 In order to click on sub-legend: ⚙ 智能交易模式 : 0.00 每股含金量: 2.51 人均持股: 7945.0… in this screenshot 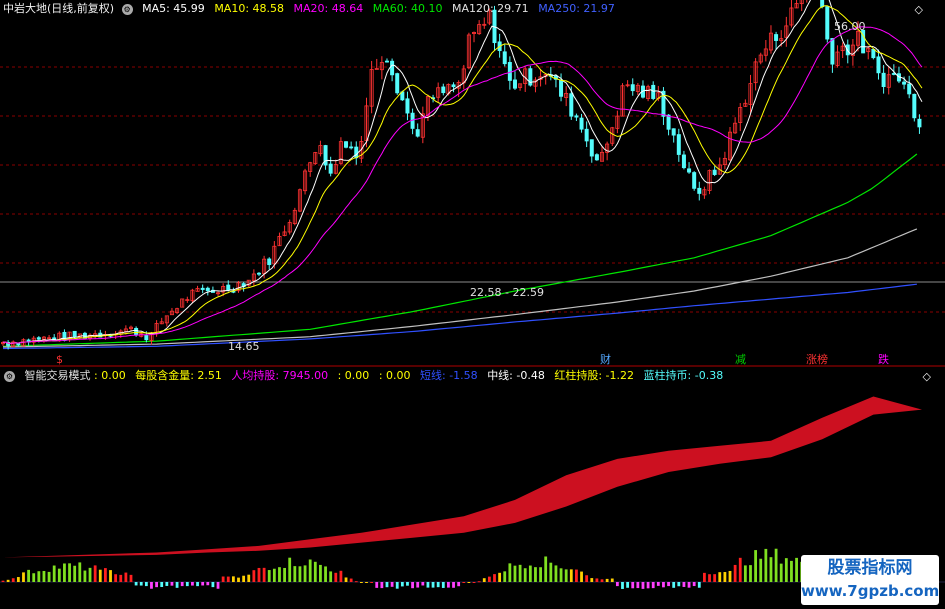, I will do `click(364, 376)`.